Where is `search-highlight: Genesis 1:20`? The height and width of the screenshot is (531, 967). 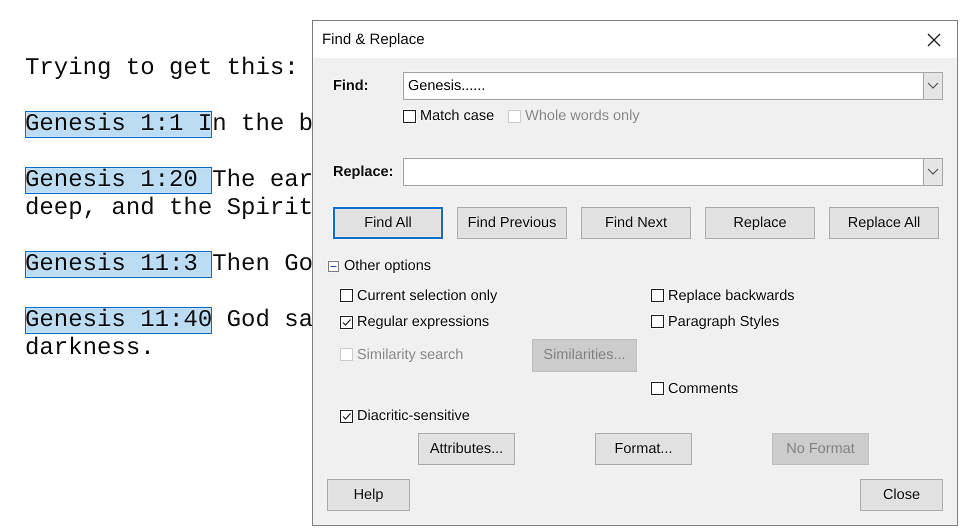 search-highlight: Genesis 1:20 is located at coordinates (118, 180).